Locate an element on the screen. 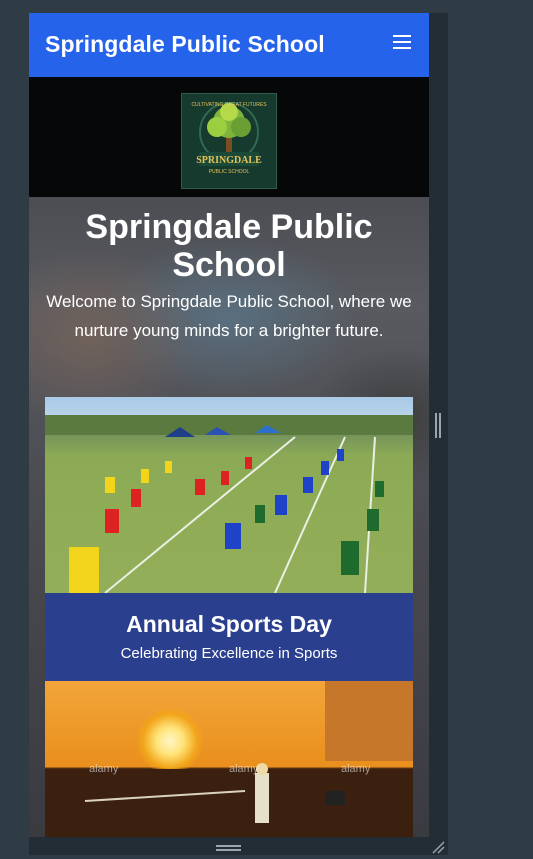 The image size is (533, 859). carousel-card-science: alamy alamy alamy is located at coordinates (229, 759).